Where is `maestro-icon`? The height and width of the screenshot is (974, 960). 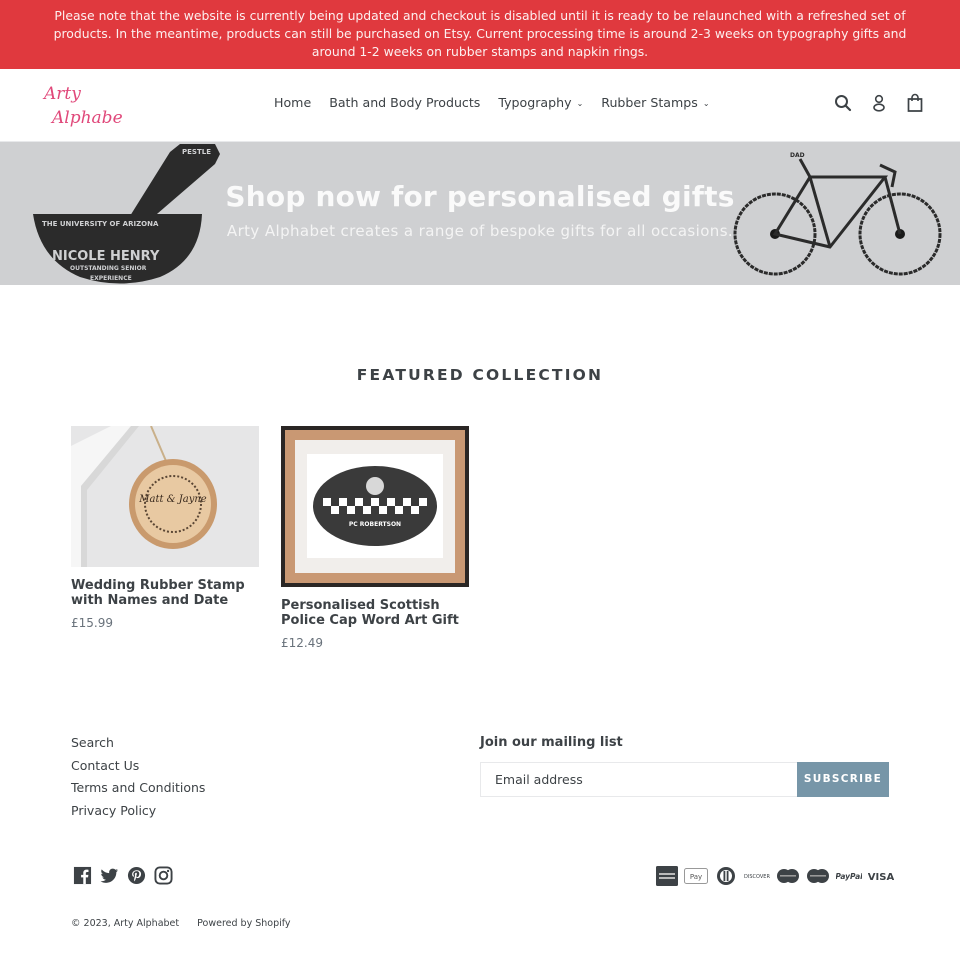 maestro-icon is located at coordinates (788, 876).